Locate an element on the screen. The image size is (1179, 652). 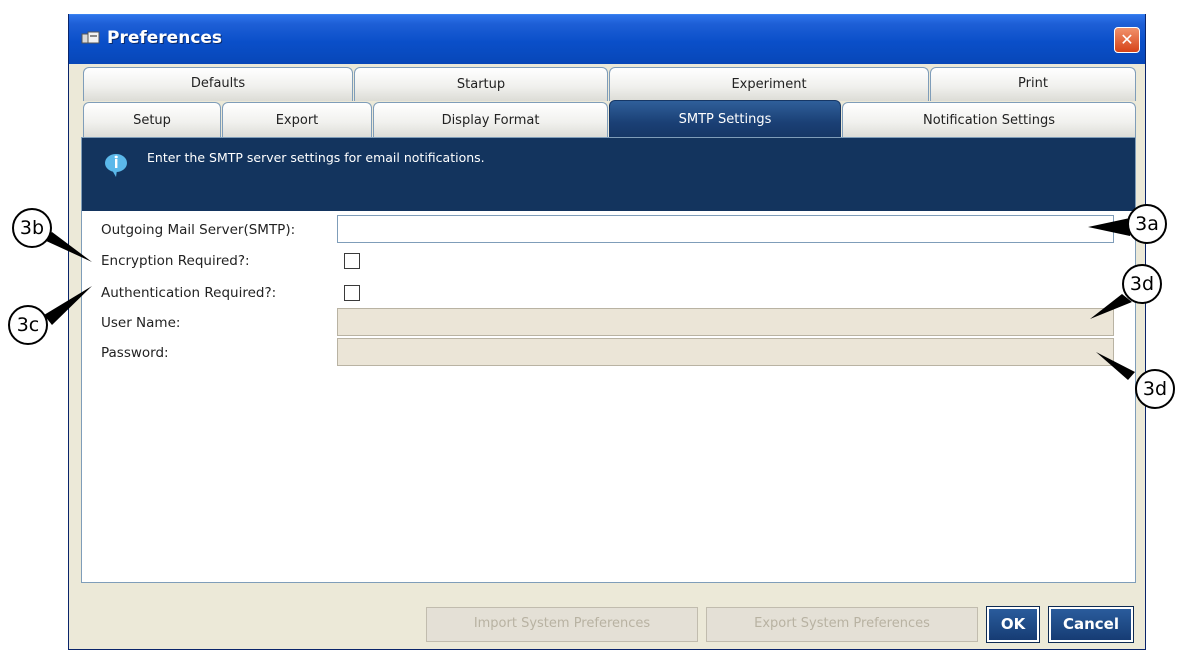
callout-arrow-3b is located at coordinates (68, 247).